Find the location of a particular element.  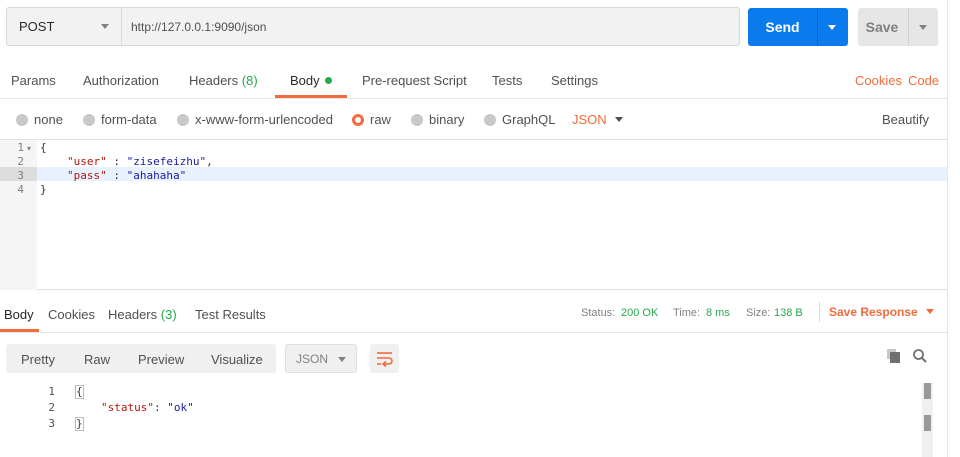

method-label: POST is located at coordinates (37, 26).